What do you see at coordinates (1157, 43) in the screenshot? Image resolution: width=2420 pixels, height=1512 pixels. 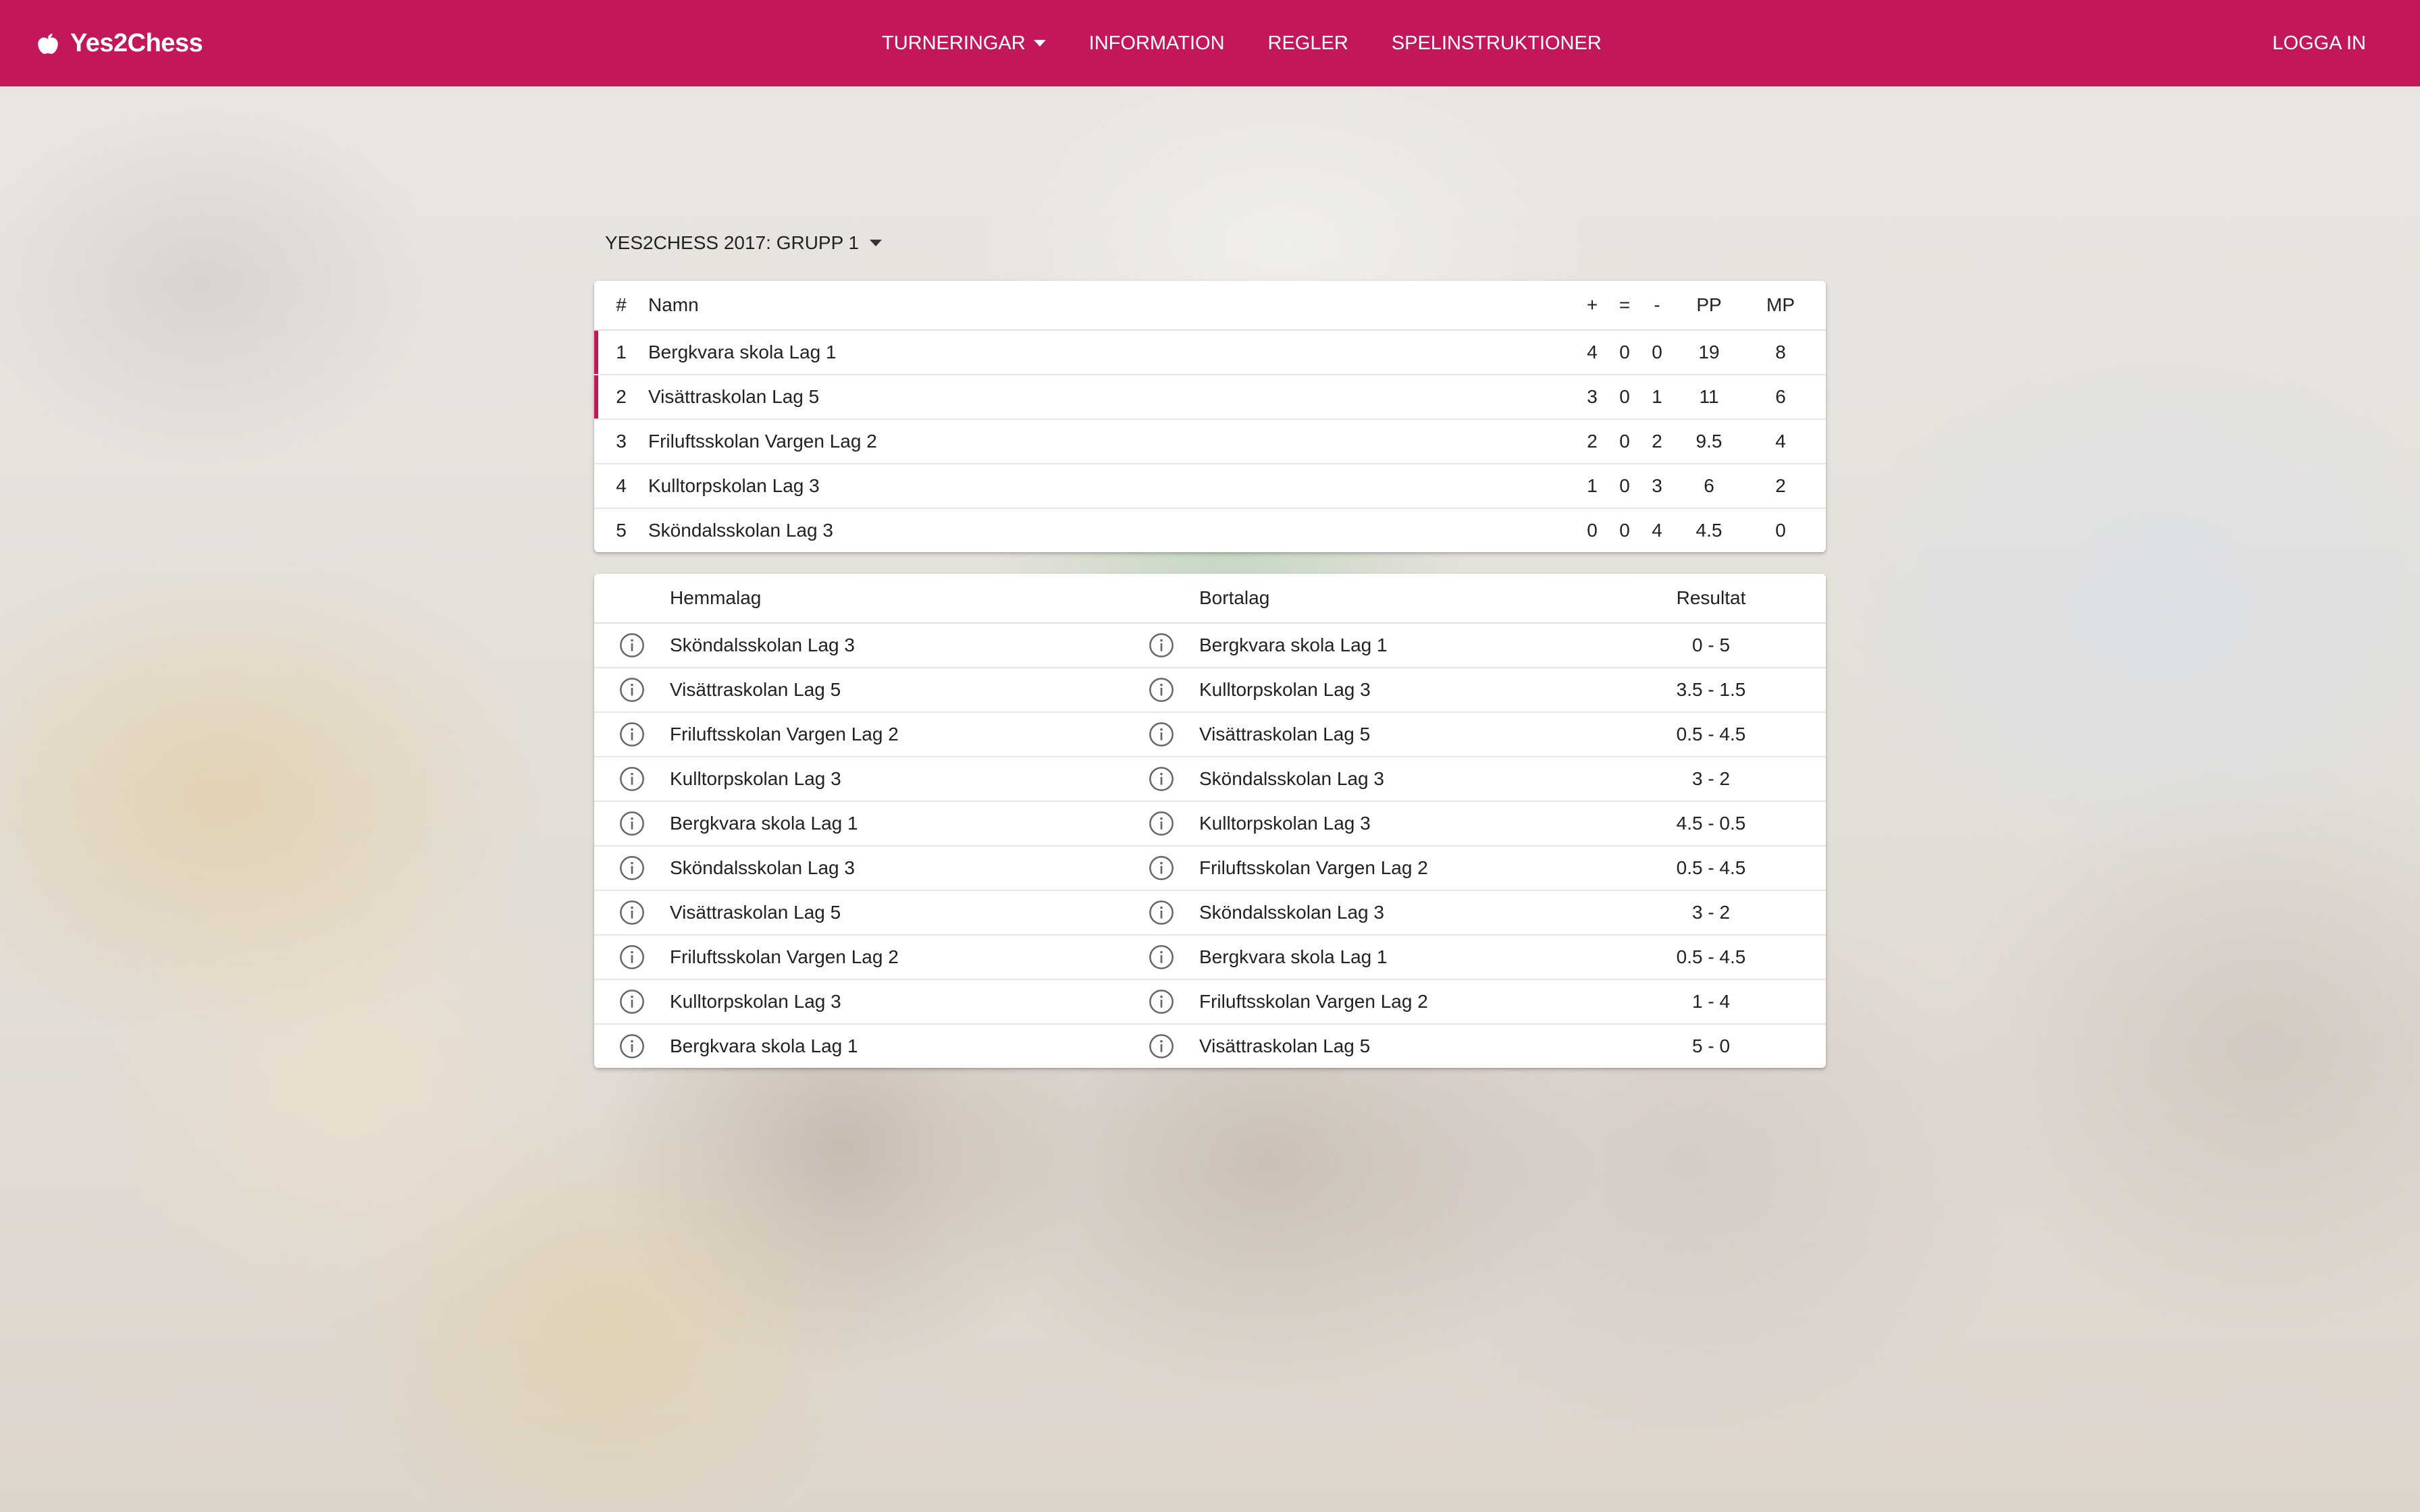 I see `nav-information: INFORMATION` at bounding box center [1157, 43].